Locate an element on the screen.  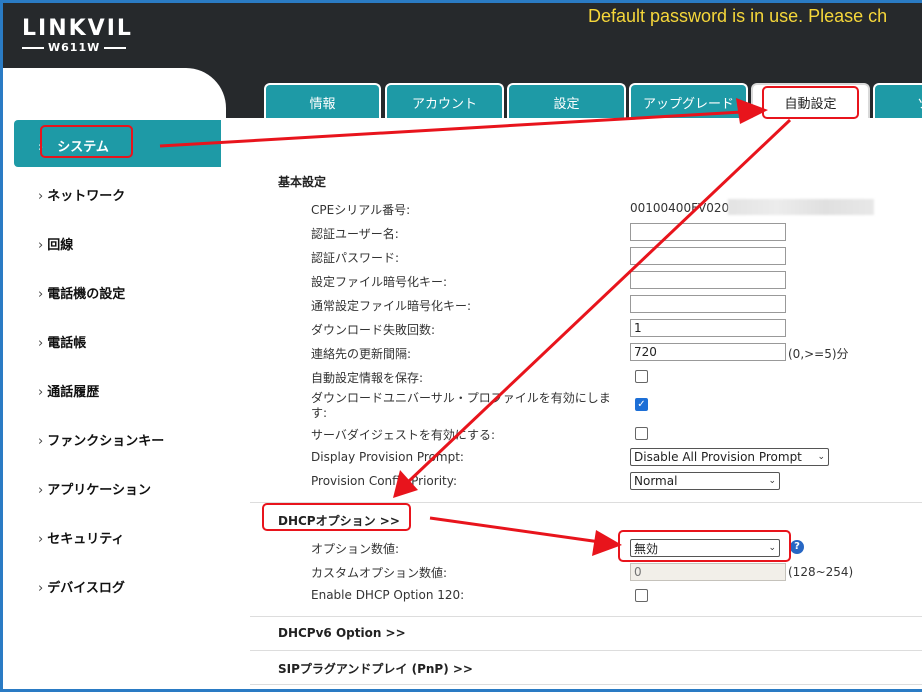
tab-account: アカウント is located at coordinates (444, 101).